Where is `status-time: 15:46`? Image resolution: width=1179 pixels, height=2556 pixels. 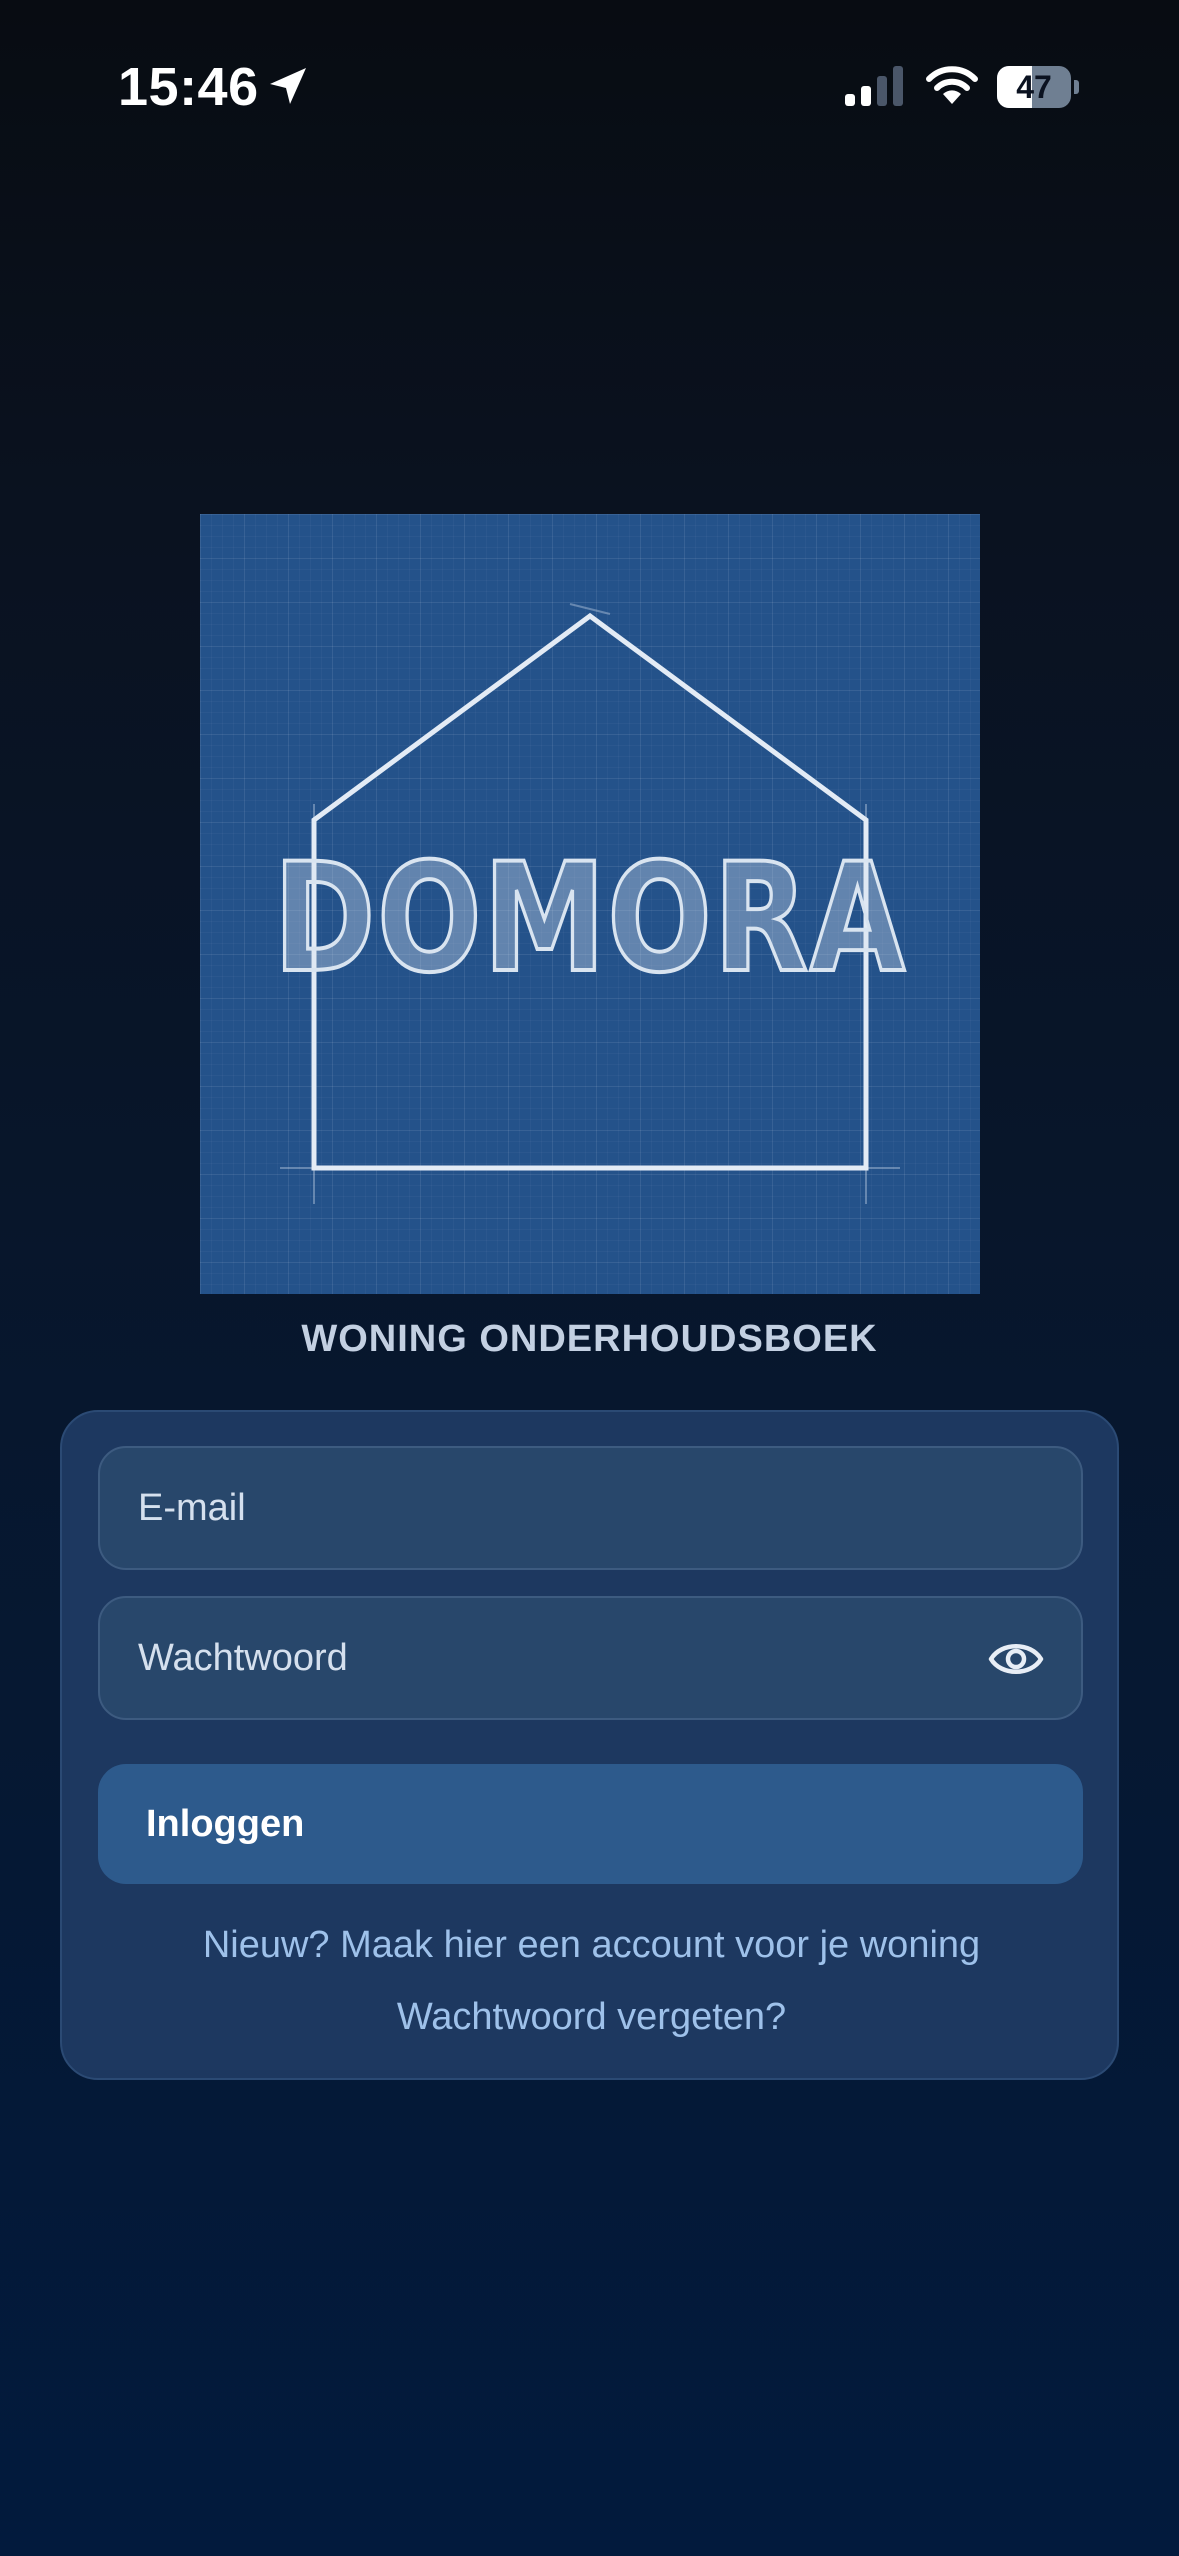
status-time: 15:46 is located at coordinates (188, 87).